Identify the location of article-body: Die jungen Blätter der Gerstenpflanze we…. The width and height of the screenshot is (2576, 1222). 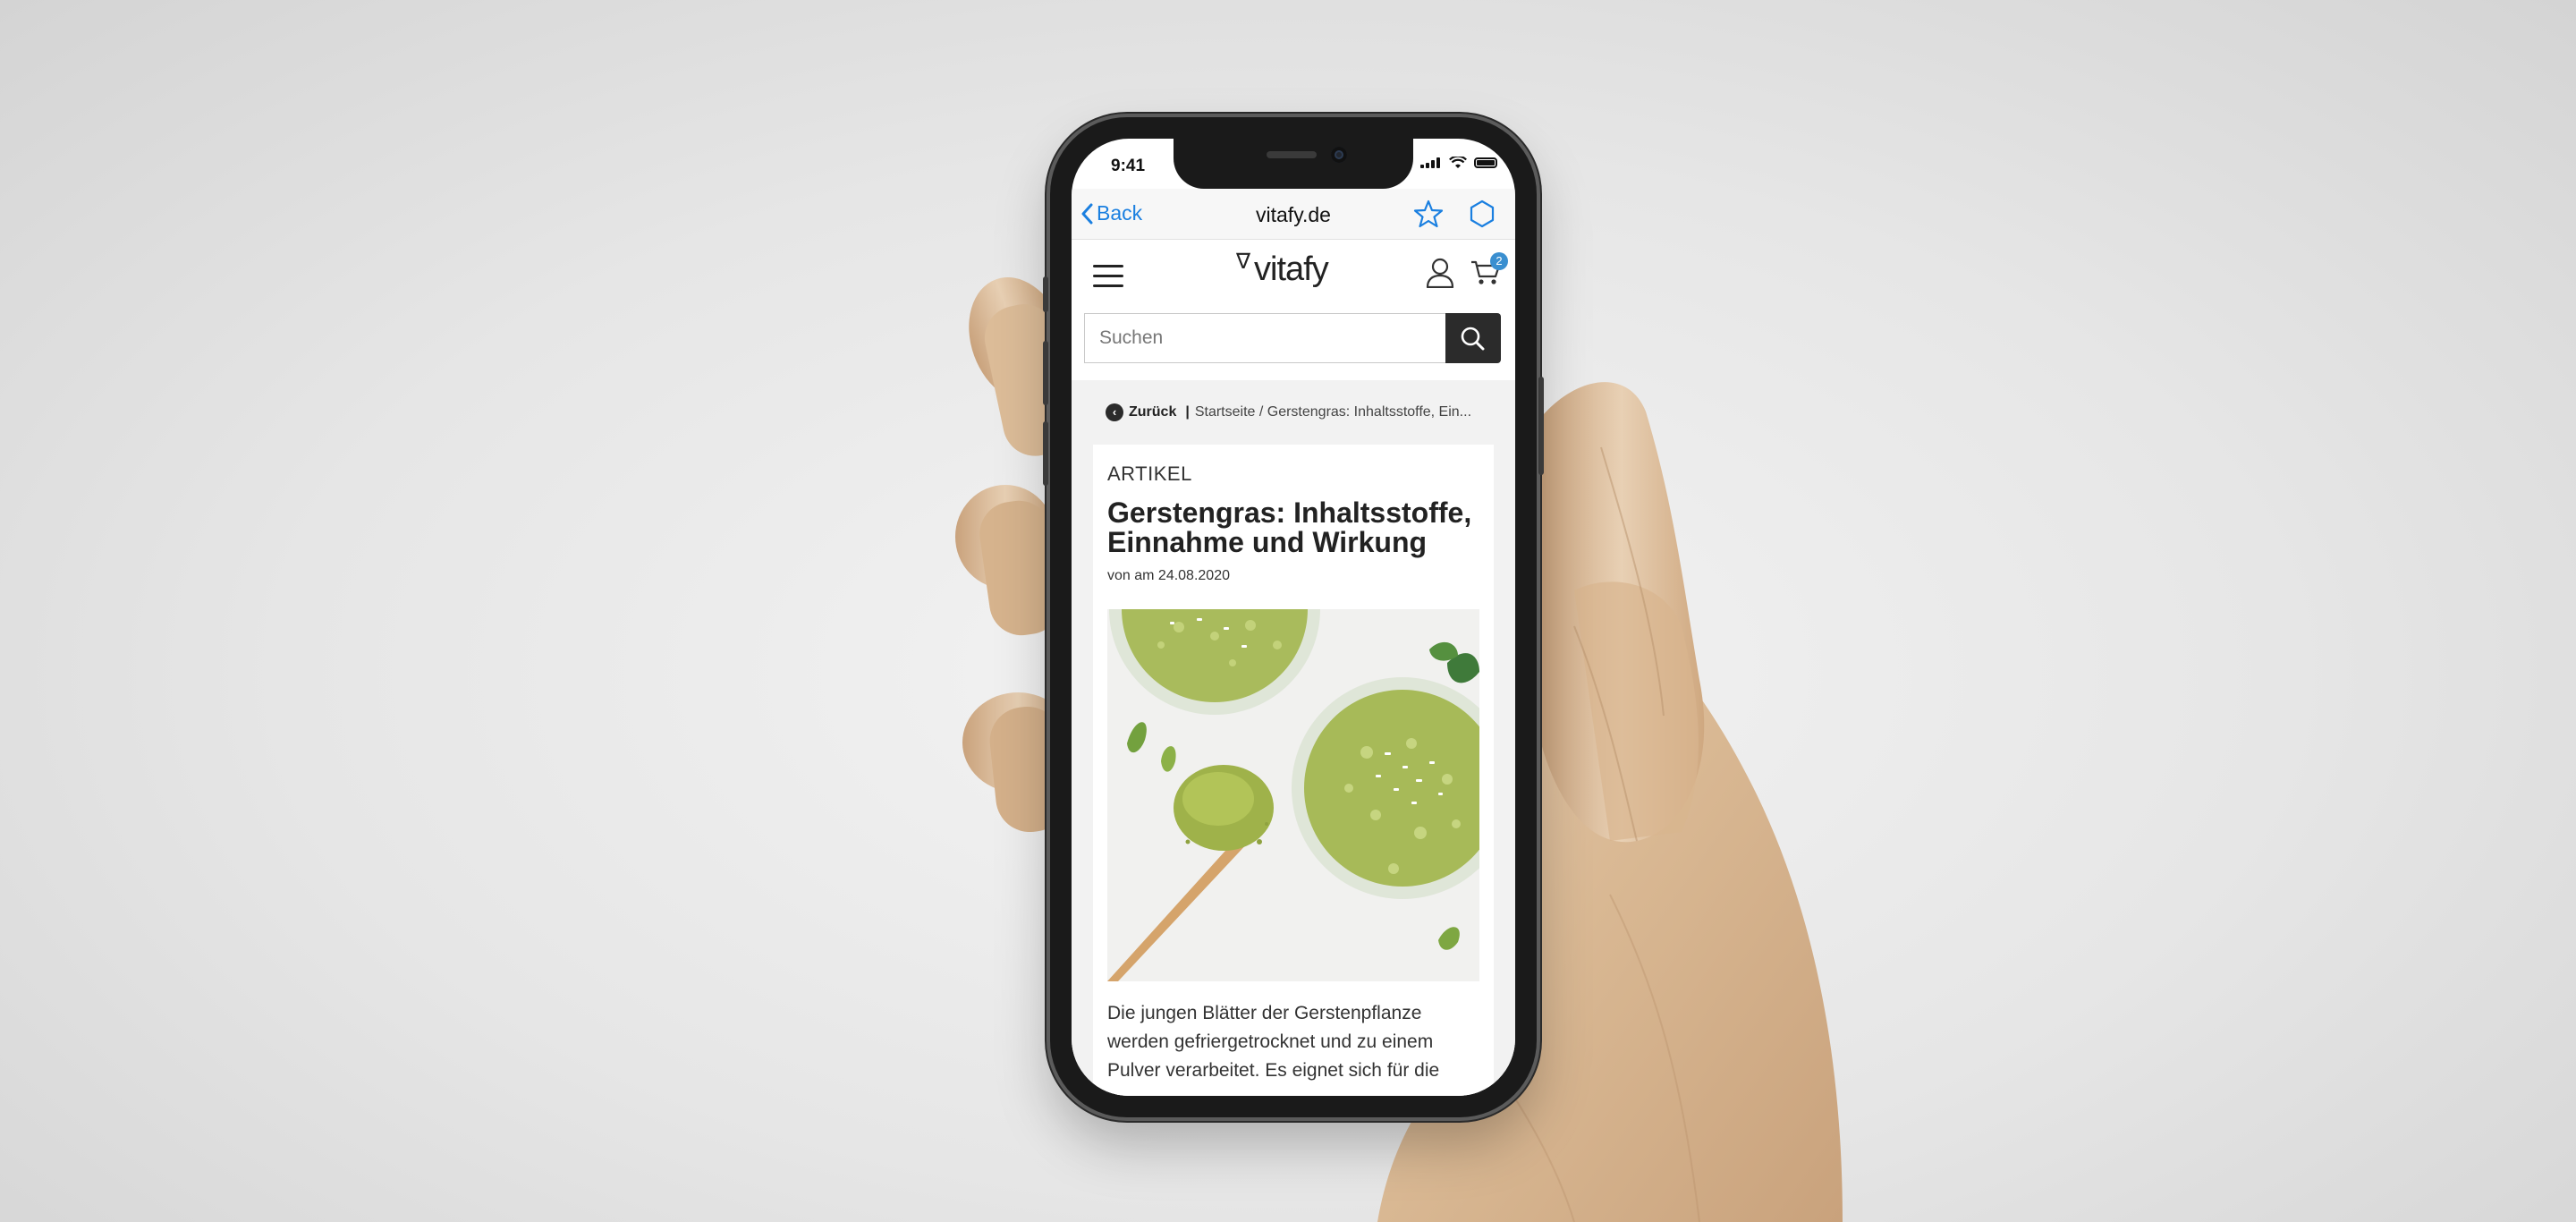
(1273, 1042).